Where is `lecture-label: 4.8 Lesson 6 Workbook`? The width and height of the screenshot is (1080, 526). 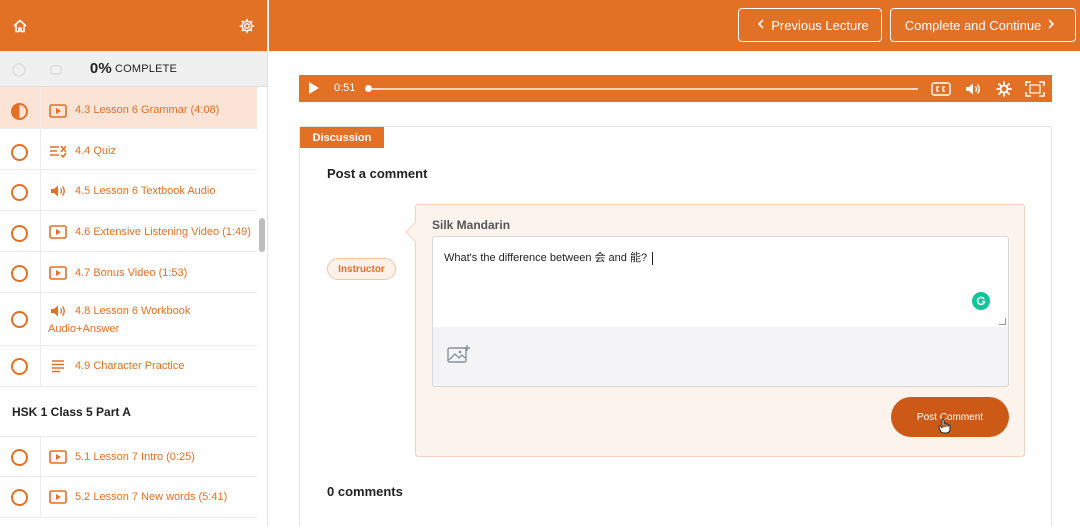 lecture-label: 4.8 Lesson 6 Workbook is located at coordinates (133, 311).